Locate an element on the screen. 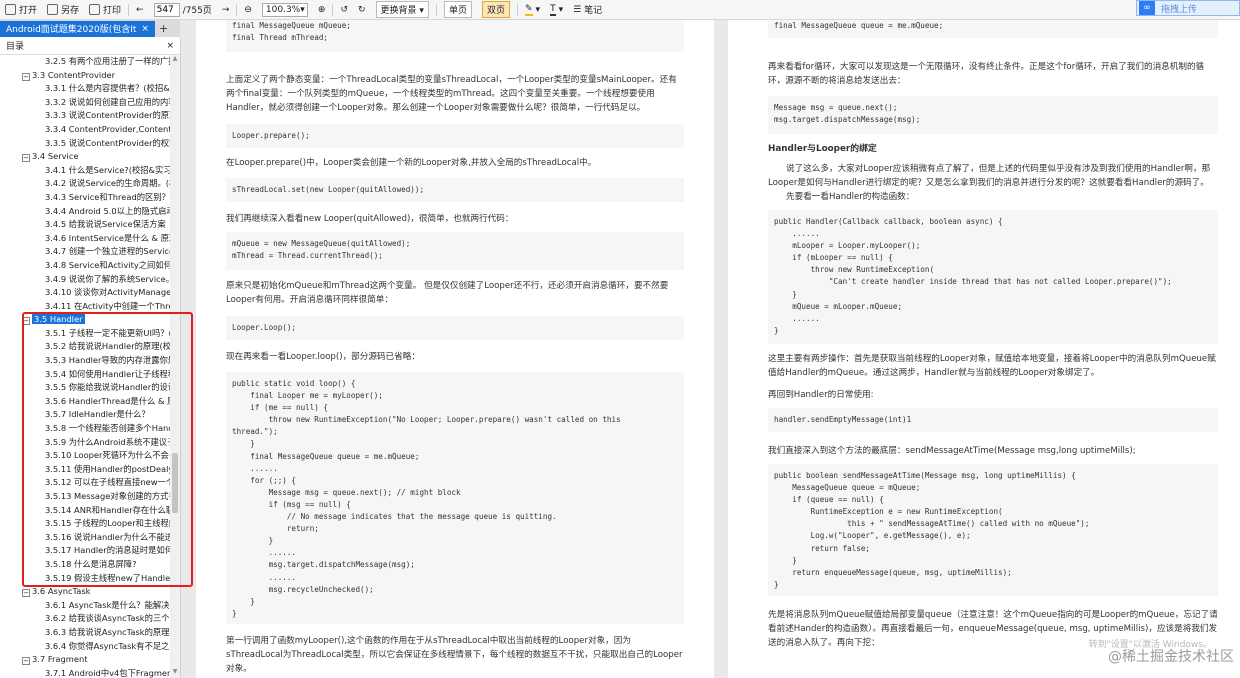  arrow-left-icon: ← is located at coordinates (140, 9).